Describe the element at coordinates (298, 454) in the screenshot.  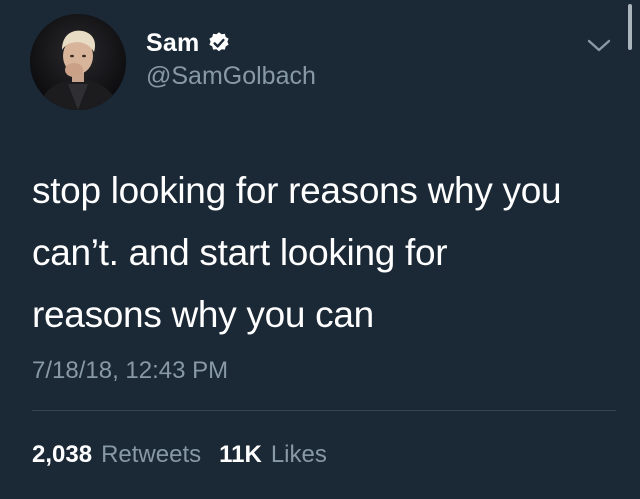
I see `likes-label: Likes` at that location.